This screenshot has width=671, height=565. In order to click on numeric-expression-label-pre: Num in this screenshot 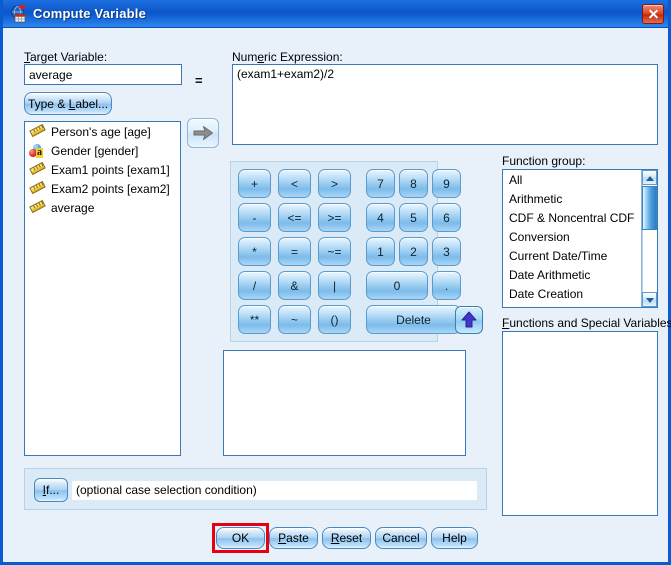, I will do `click(245, 57)`.